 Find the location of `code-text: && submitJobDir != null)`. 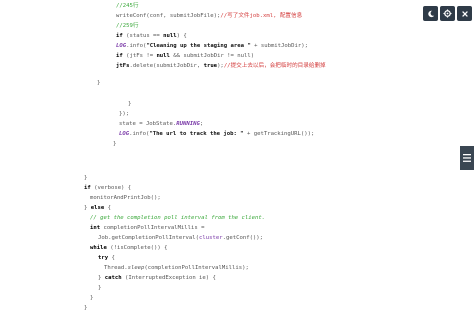

code-text: && submitJobDir != null) is located at coordinates (212, 56).